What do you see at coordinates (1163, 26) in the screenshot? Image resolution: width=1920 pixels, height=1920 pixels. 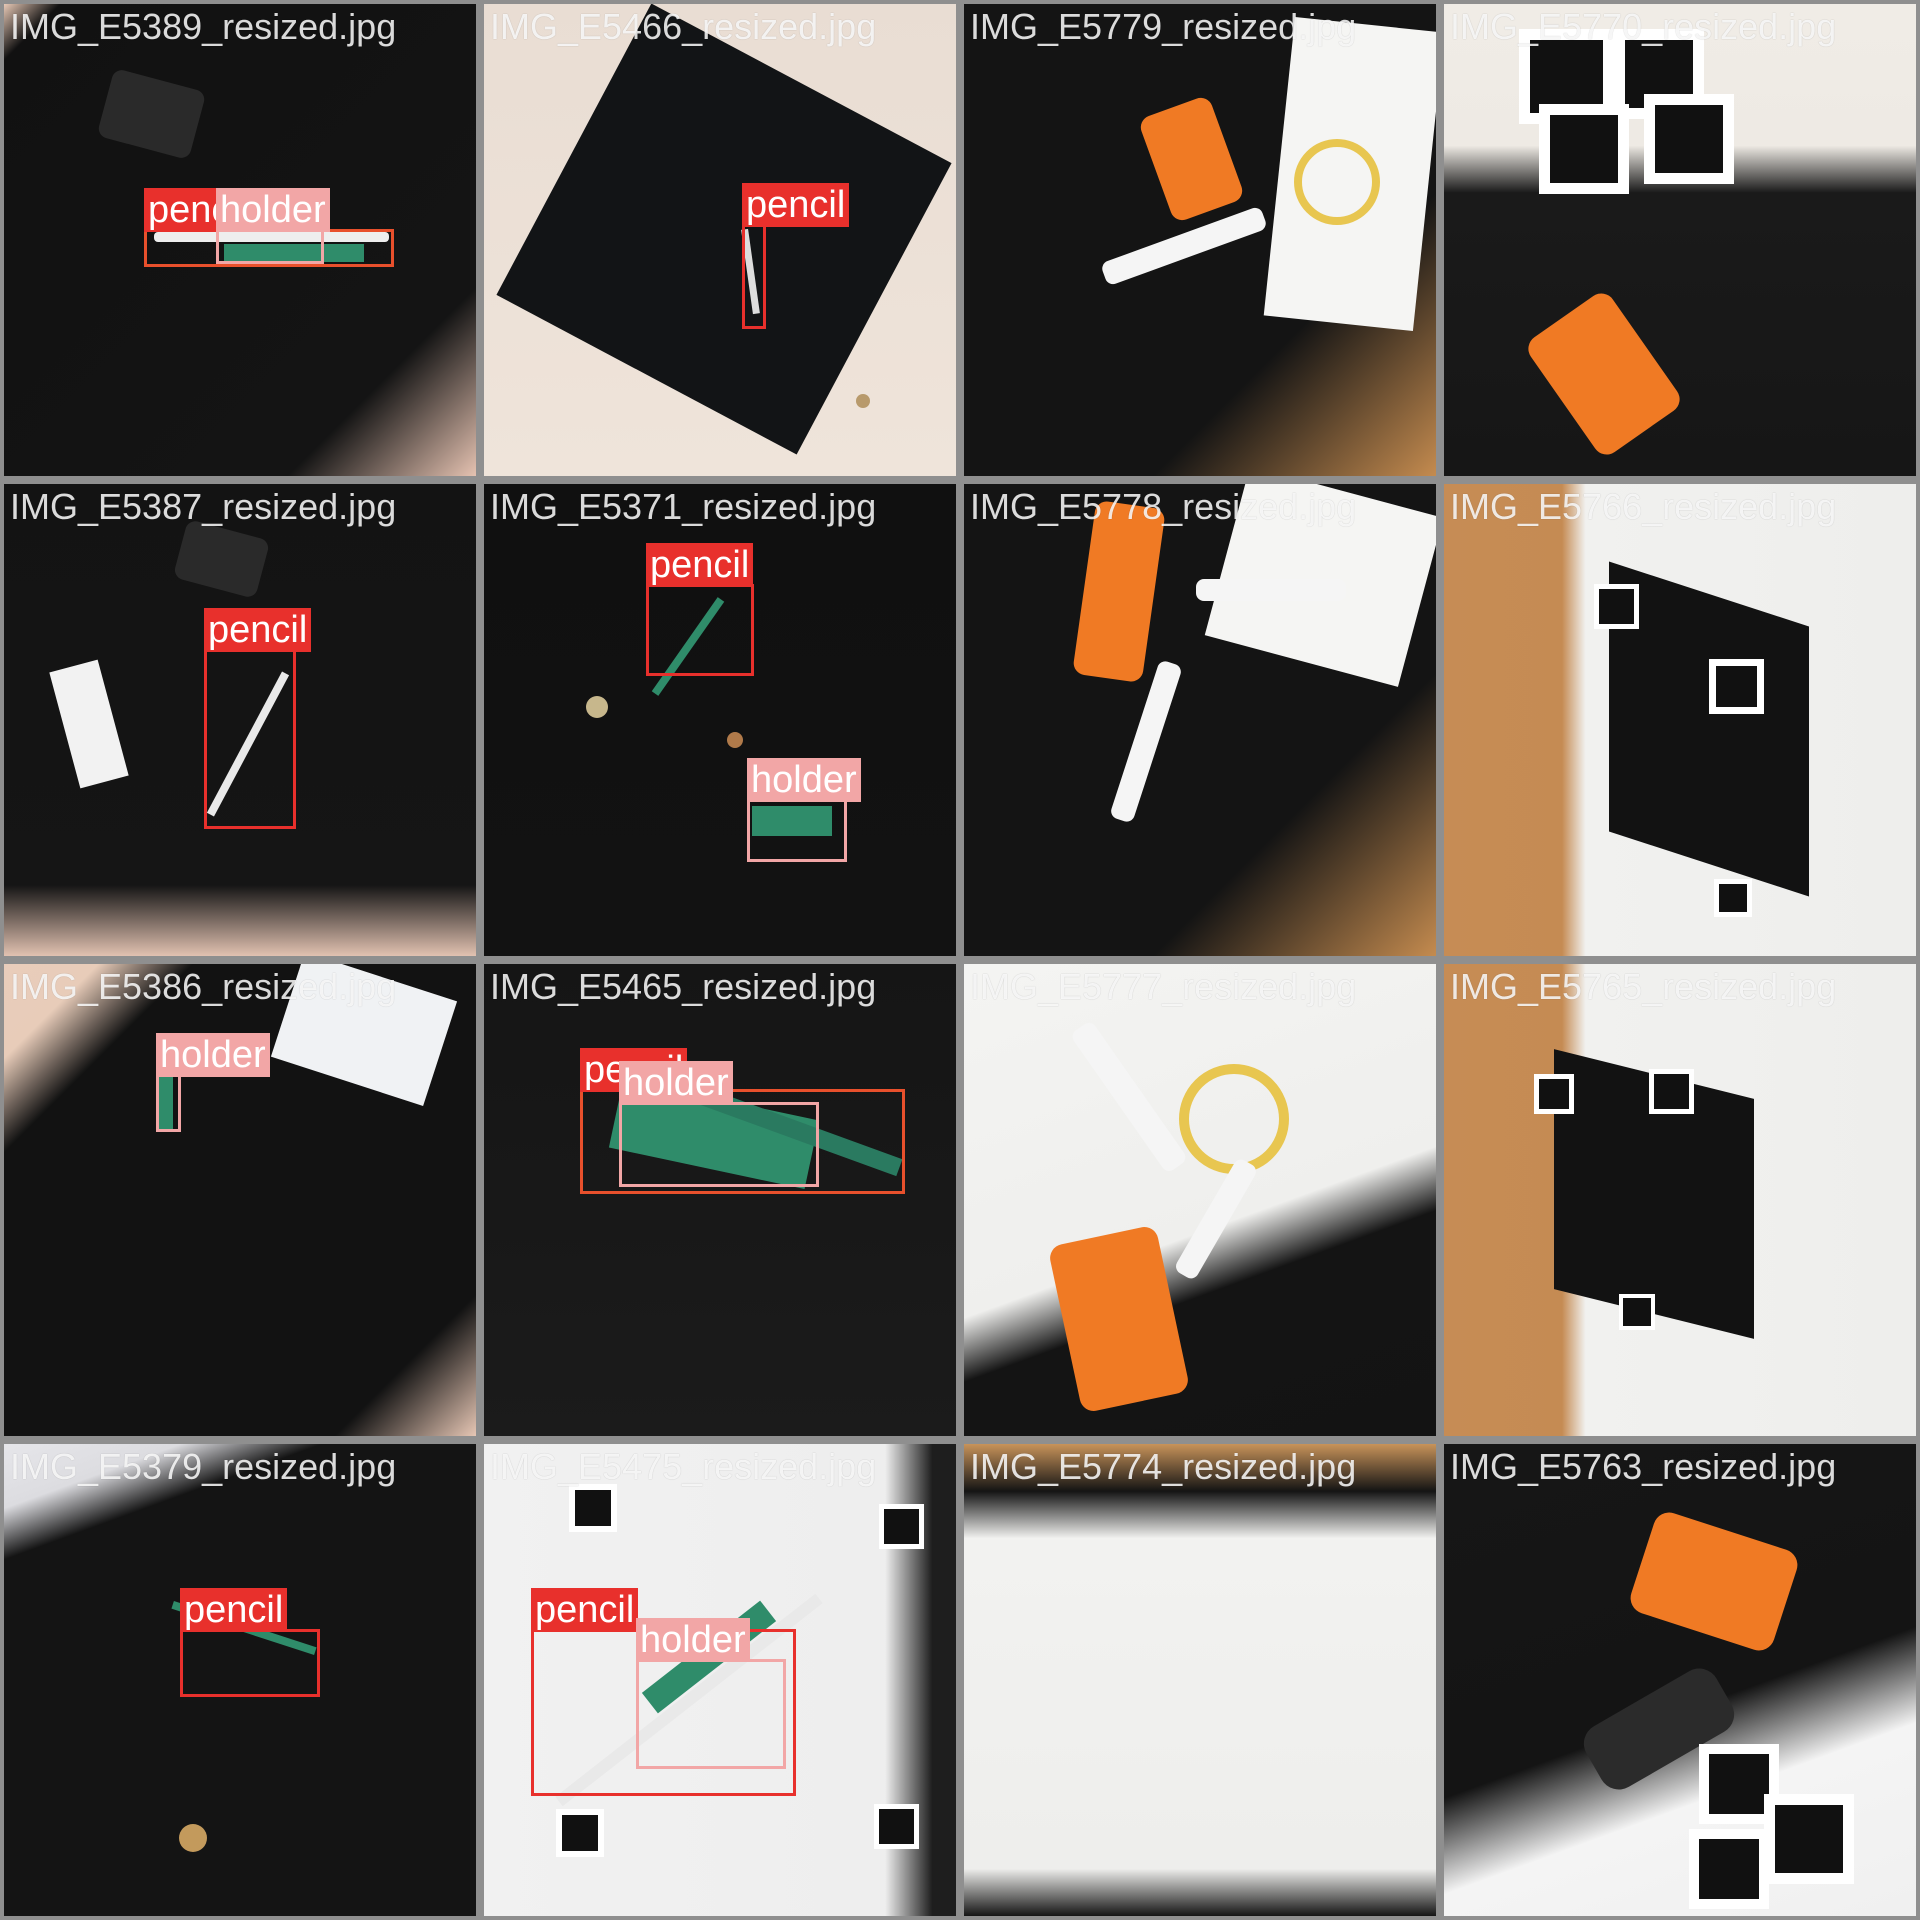 I see `filename-caption: IMG_E5779_resized.jpg` at bounding box center [1163, 26].